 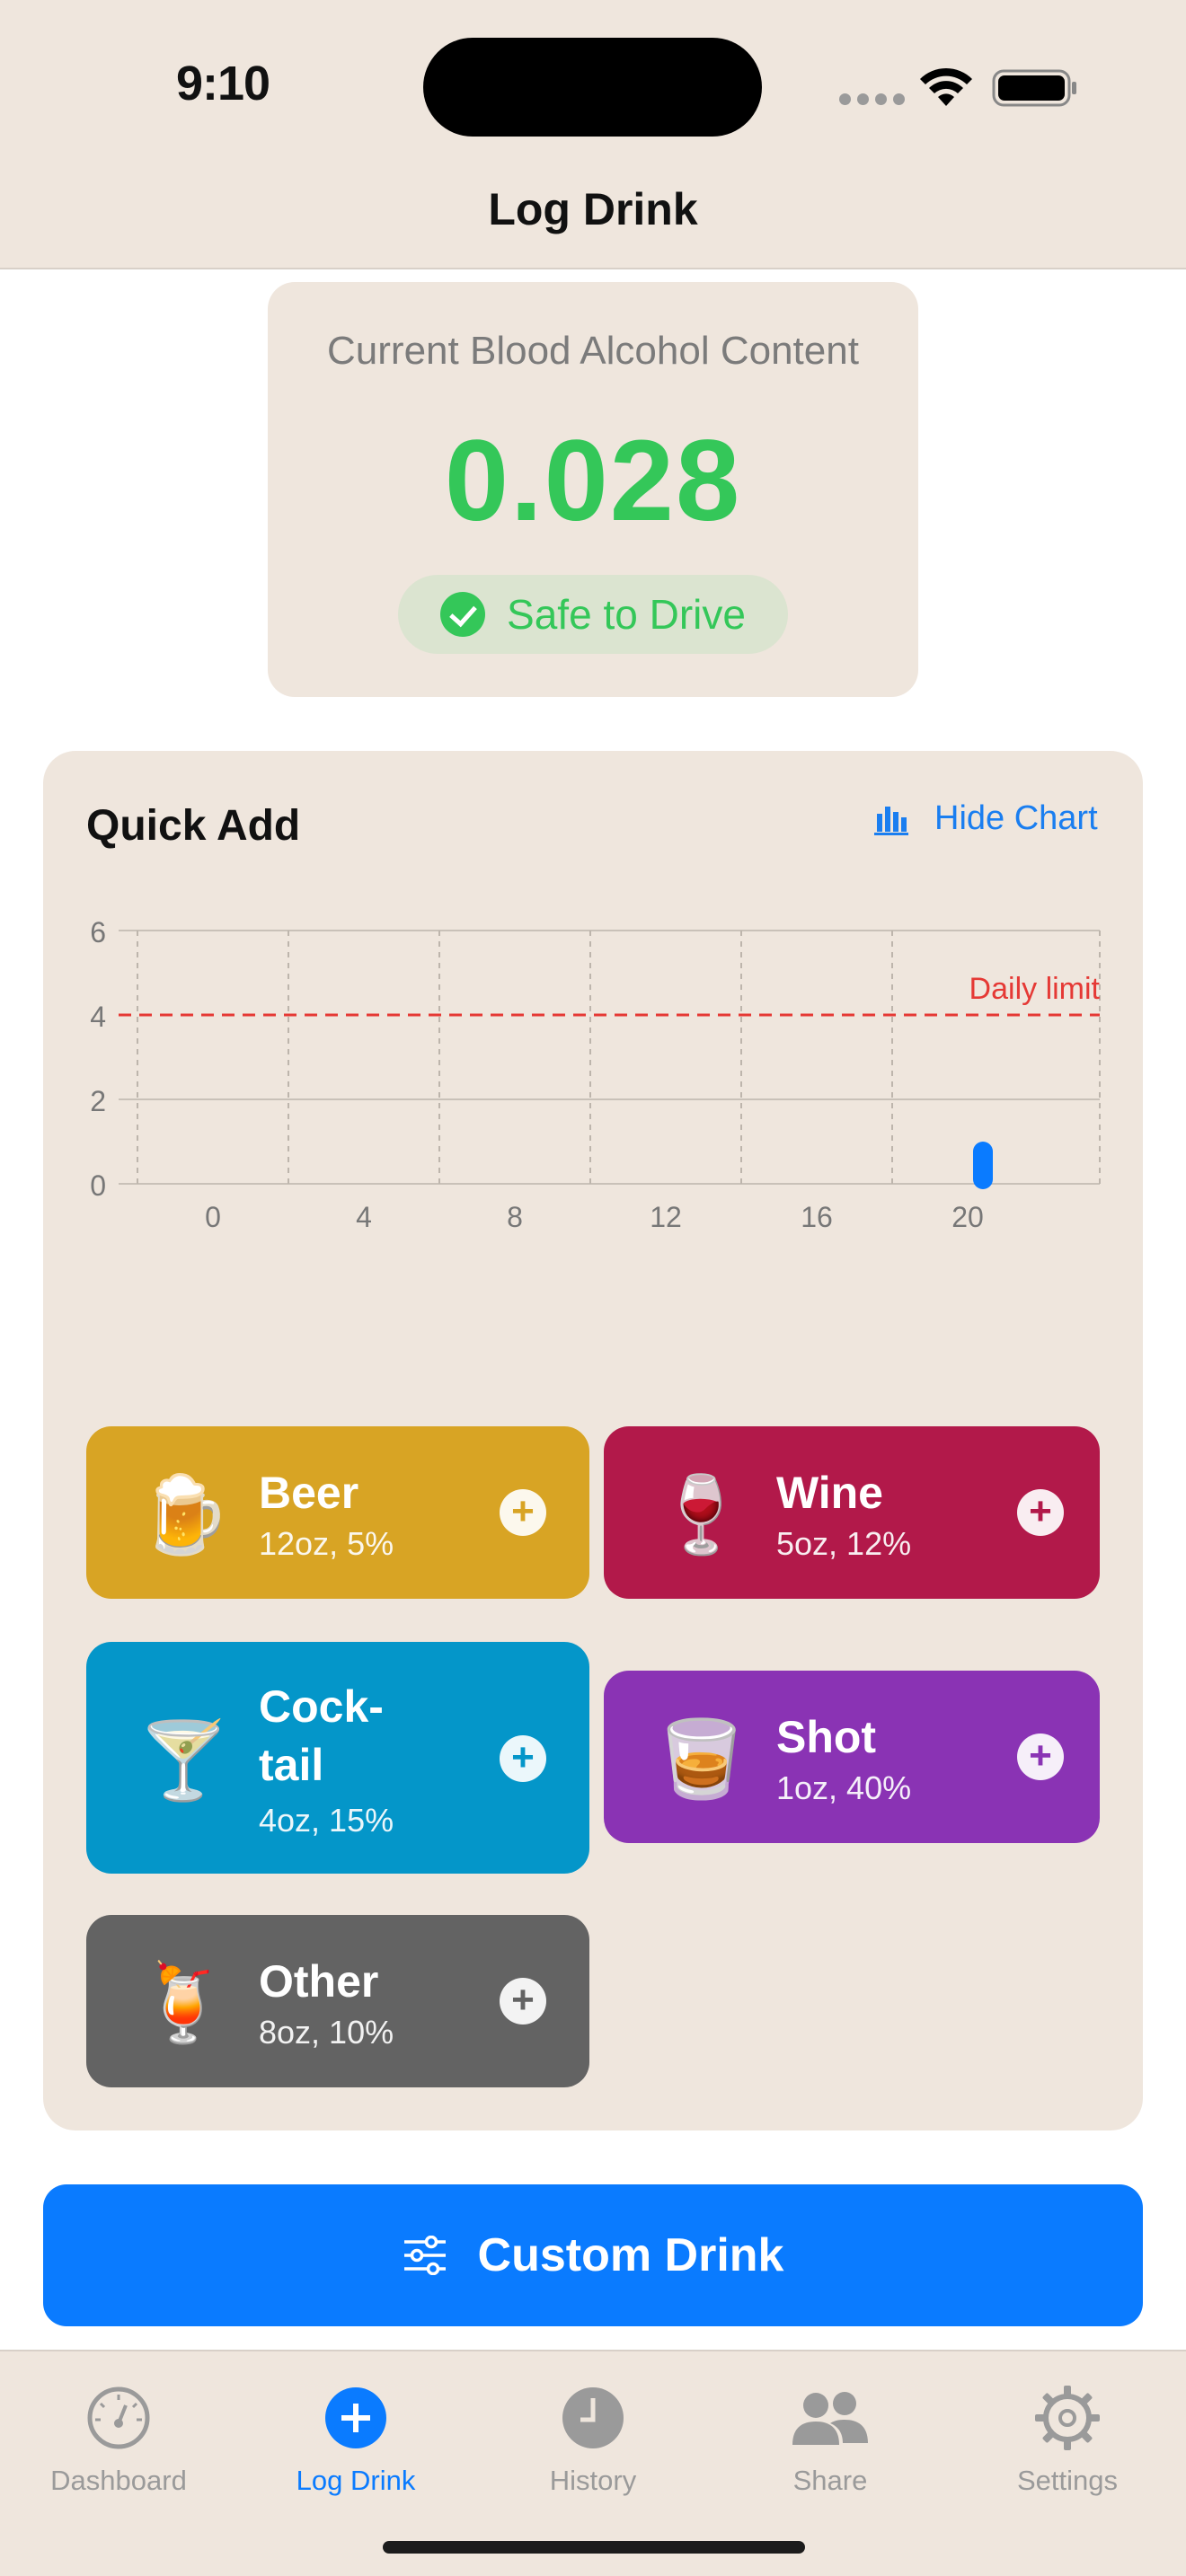 I want to click on y-tick-label: 6, so click(x=98, y=932).